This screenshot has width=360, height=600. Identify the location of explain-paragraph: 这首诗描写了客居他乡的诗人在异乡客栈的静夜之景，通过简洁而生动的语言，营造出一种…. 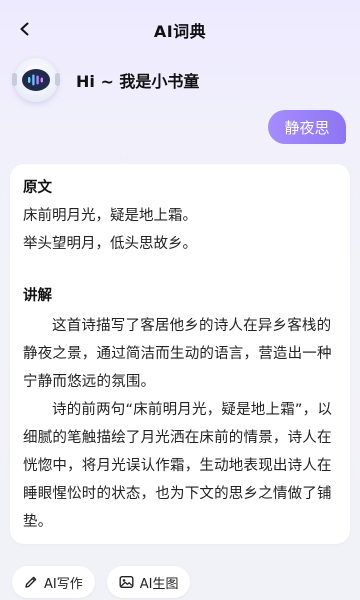
(177, 354).